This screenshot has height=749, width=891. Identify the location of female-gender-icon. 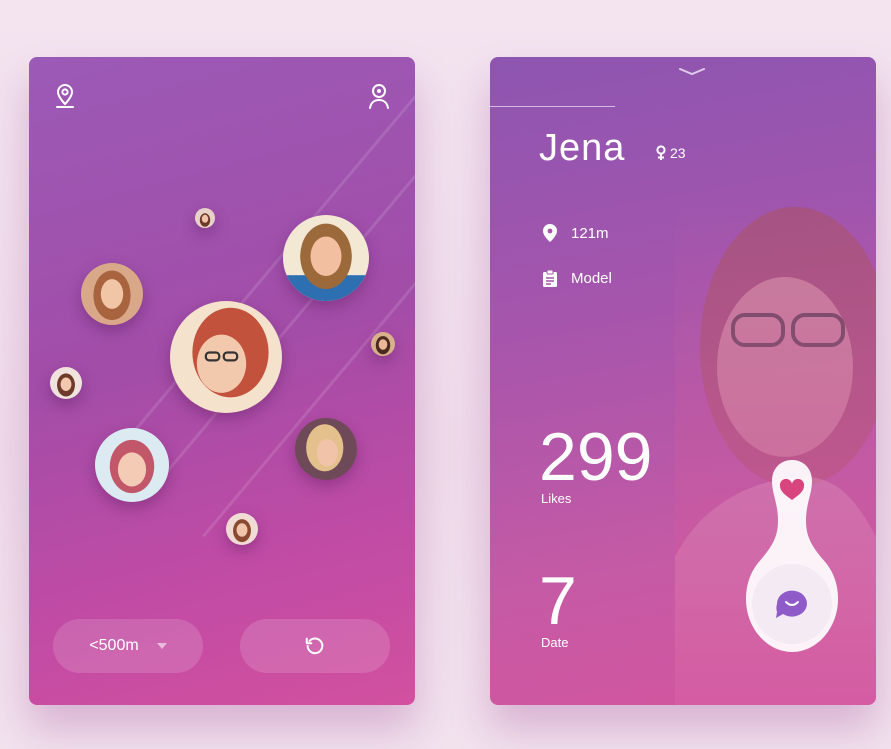
(661, 152).